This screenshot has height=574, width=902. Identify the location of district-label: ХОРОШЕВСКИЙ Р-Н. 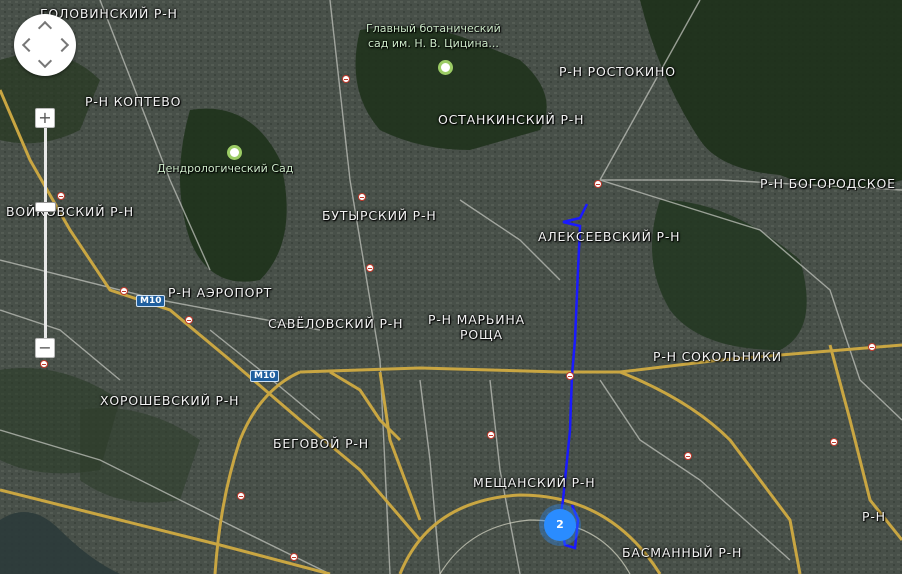
(170, 400).